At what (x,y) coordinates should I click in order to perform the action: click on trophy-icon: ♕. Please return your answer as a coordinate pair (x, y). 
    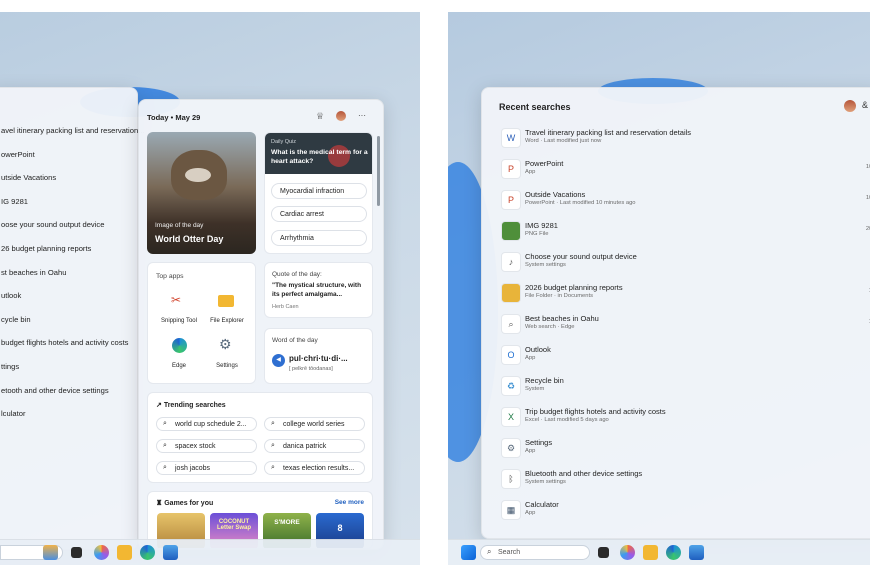
    Looking at the image, I should click on (320, 116).